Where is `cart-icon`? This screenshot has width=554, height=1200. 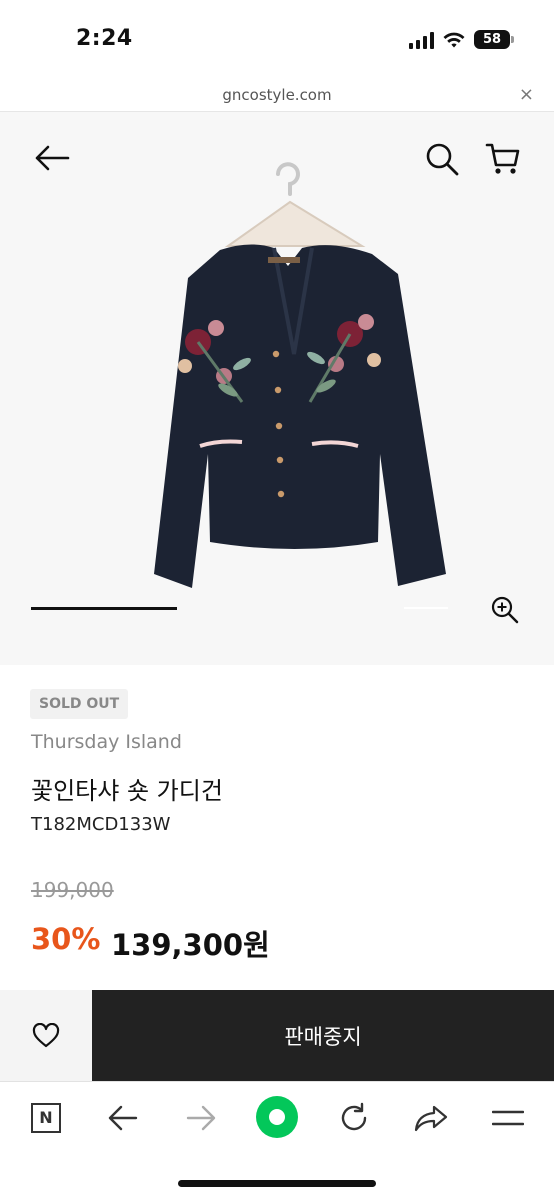
cart-icon is located at coordinates (503, 159).